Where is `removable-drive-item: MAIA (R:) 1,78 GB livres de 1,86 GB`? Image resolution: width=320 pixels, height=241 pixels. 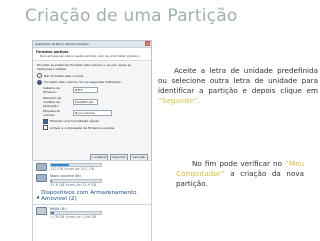
removable-drive-item: MAIA (R:) 1,78 GB livres de 1,86 GB is located at coordinates (92, 213).